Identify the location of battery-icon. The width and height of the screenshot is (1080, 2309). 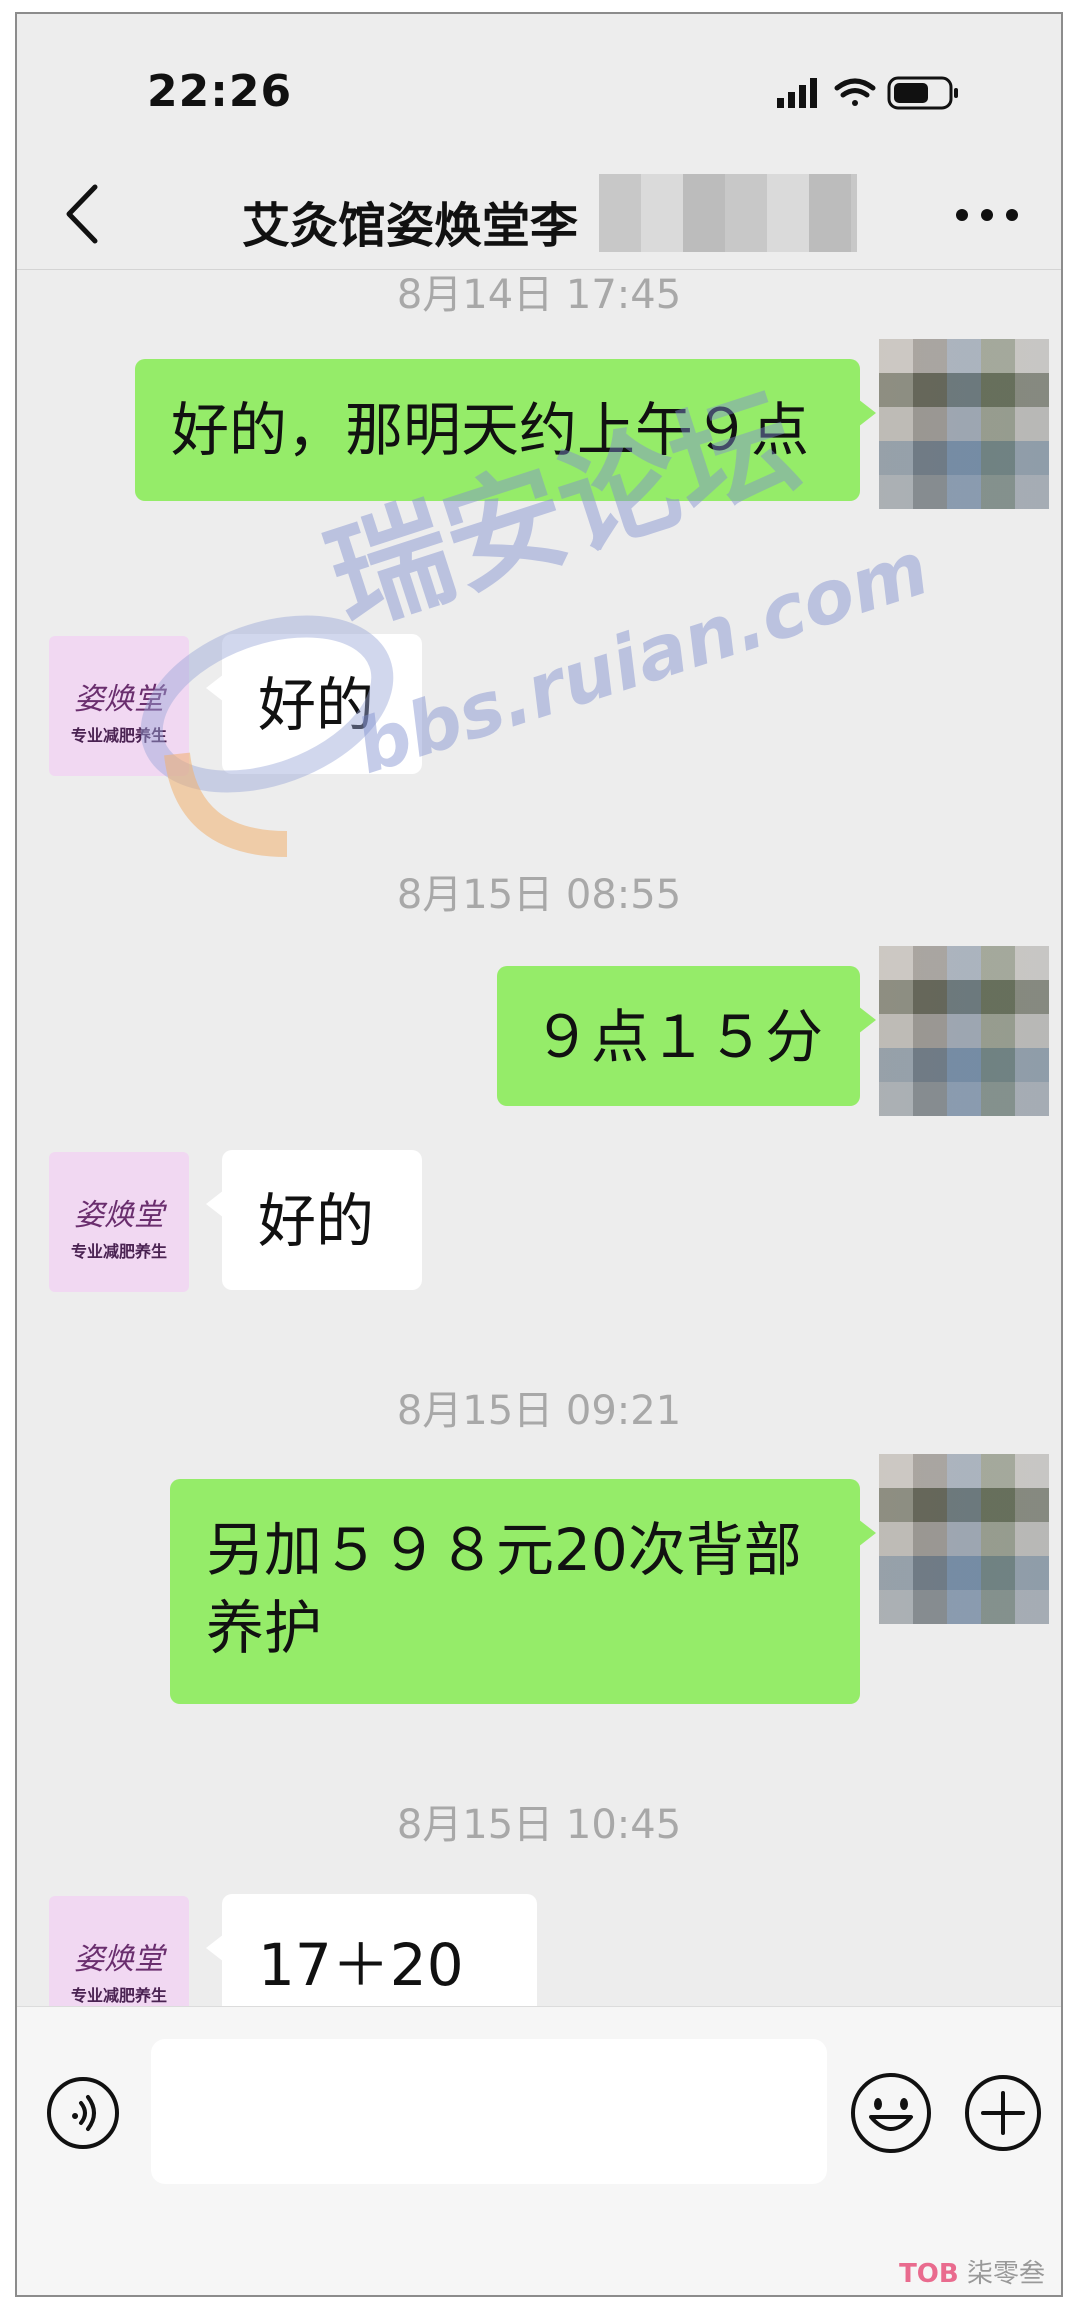
(922, 93).